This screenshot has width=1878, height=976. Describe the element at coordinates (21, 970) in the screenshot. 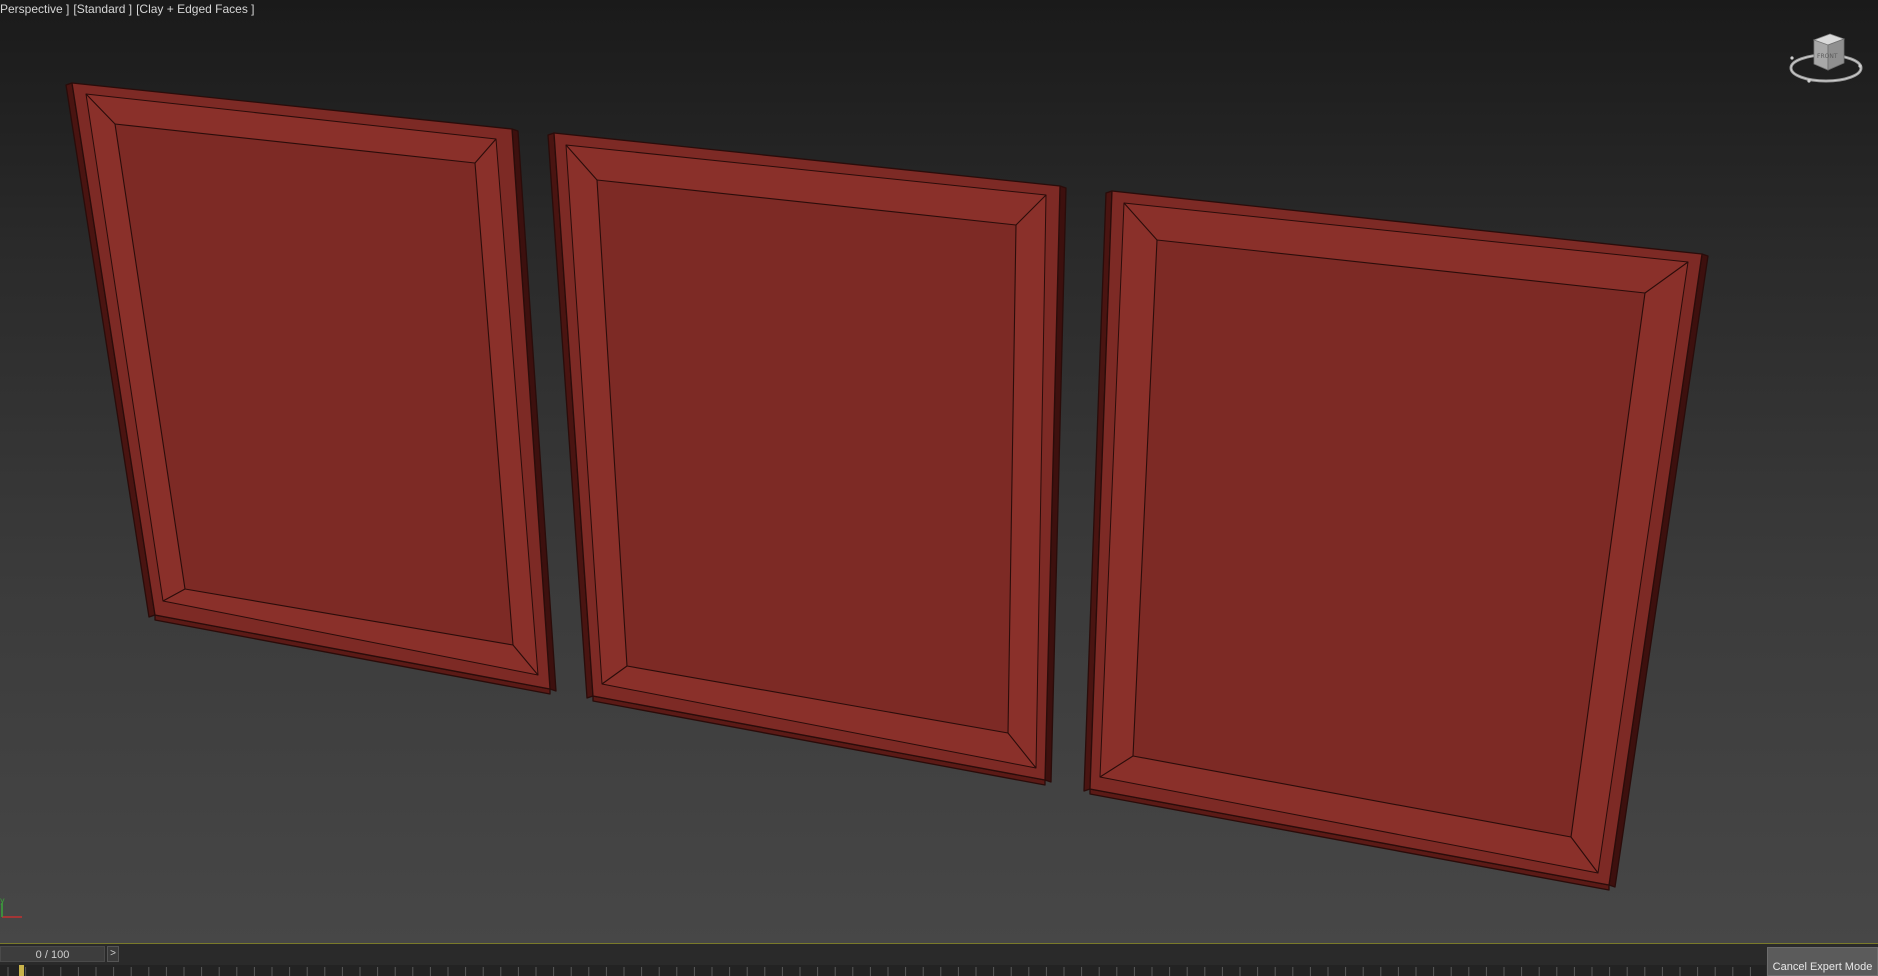

I see `current-frame-marker` at that location.